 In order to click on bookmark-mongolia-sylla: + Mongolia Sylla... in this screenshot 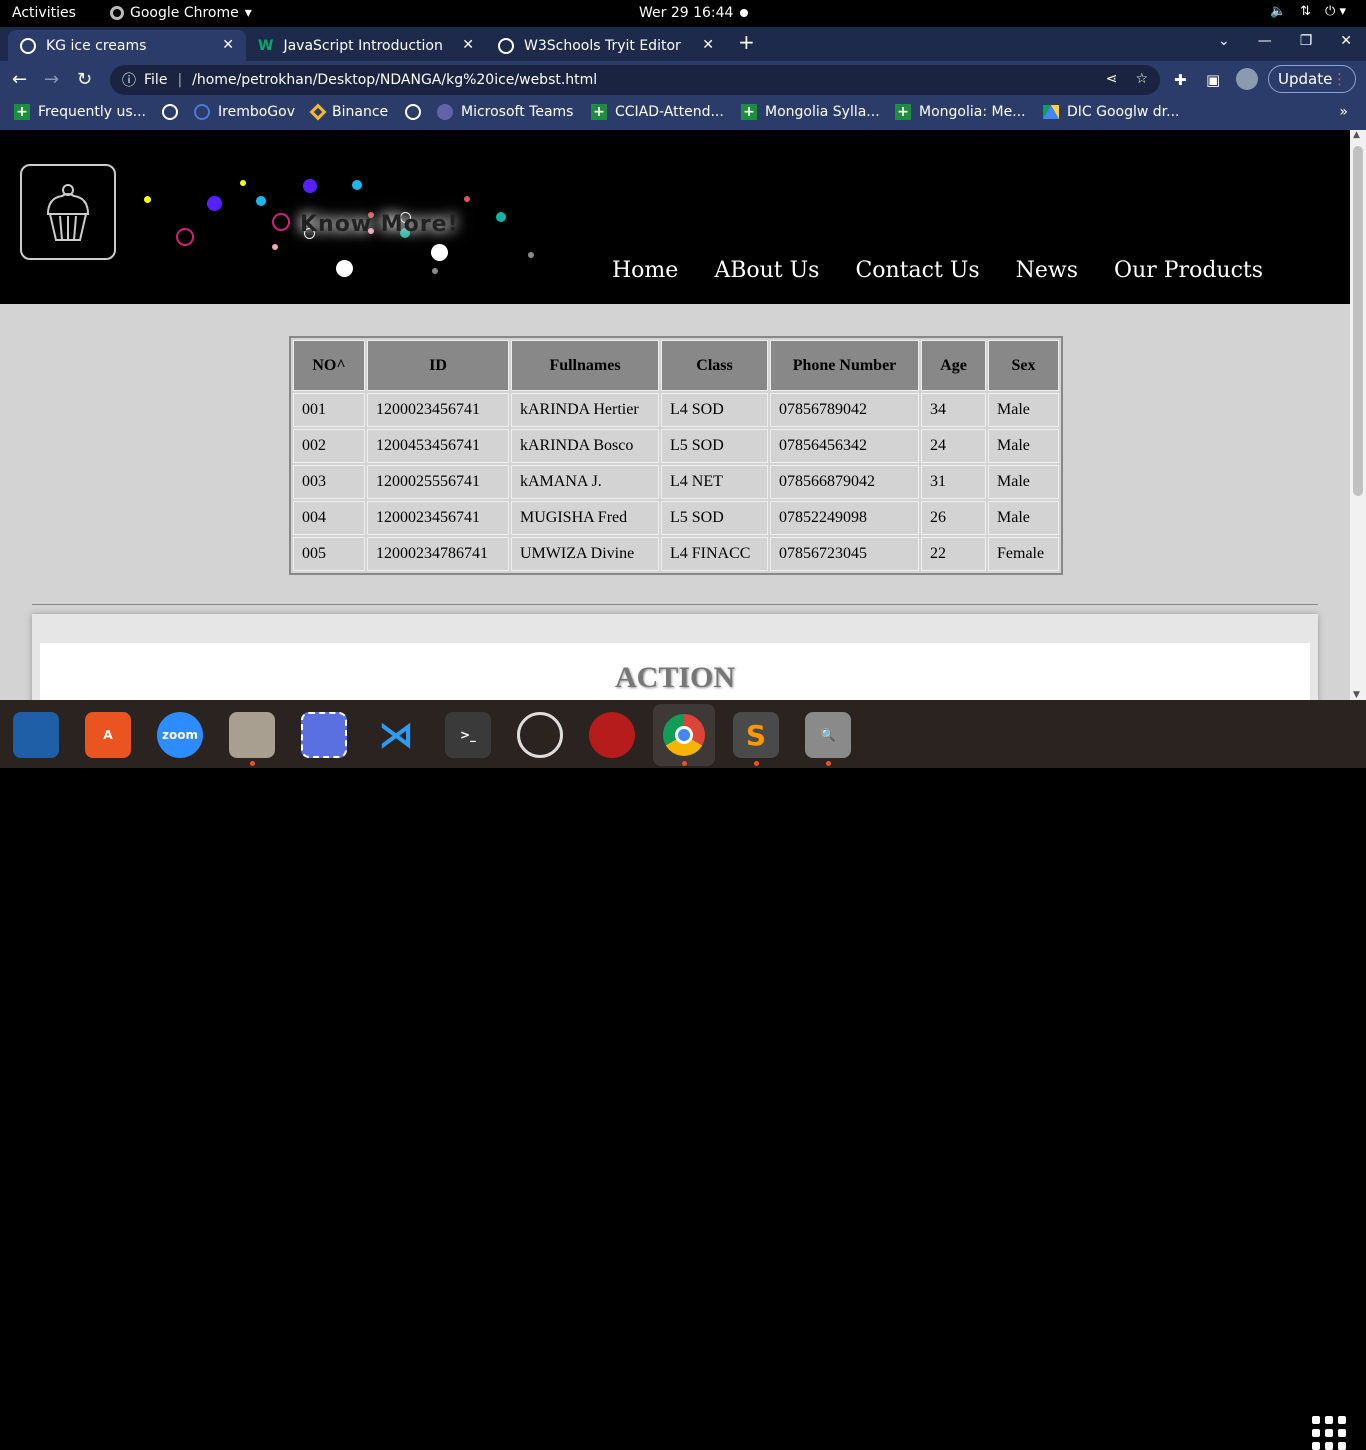, I will do `click(810, 112)`.